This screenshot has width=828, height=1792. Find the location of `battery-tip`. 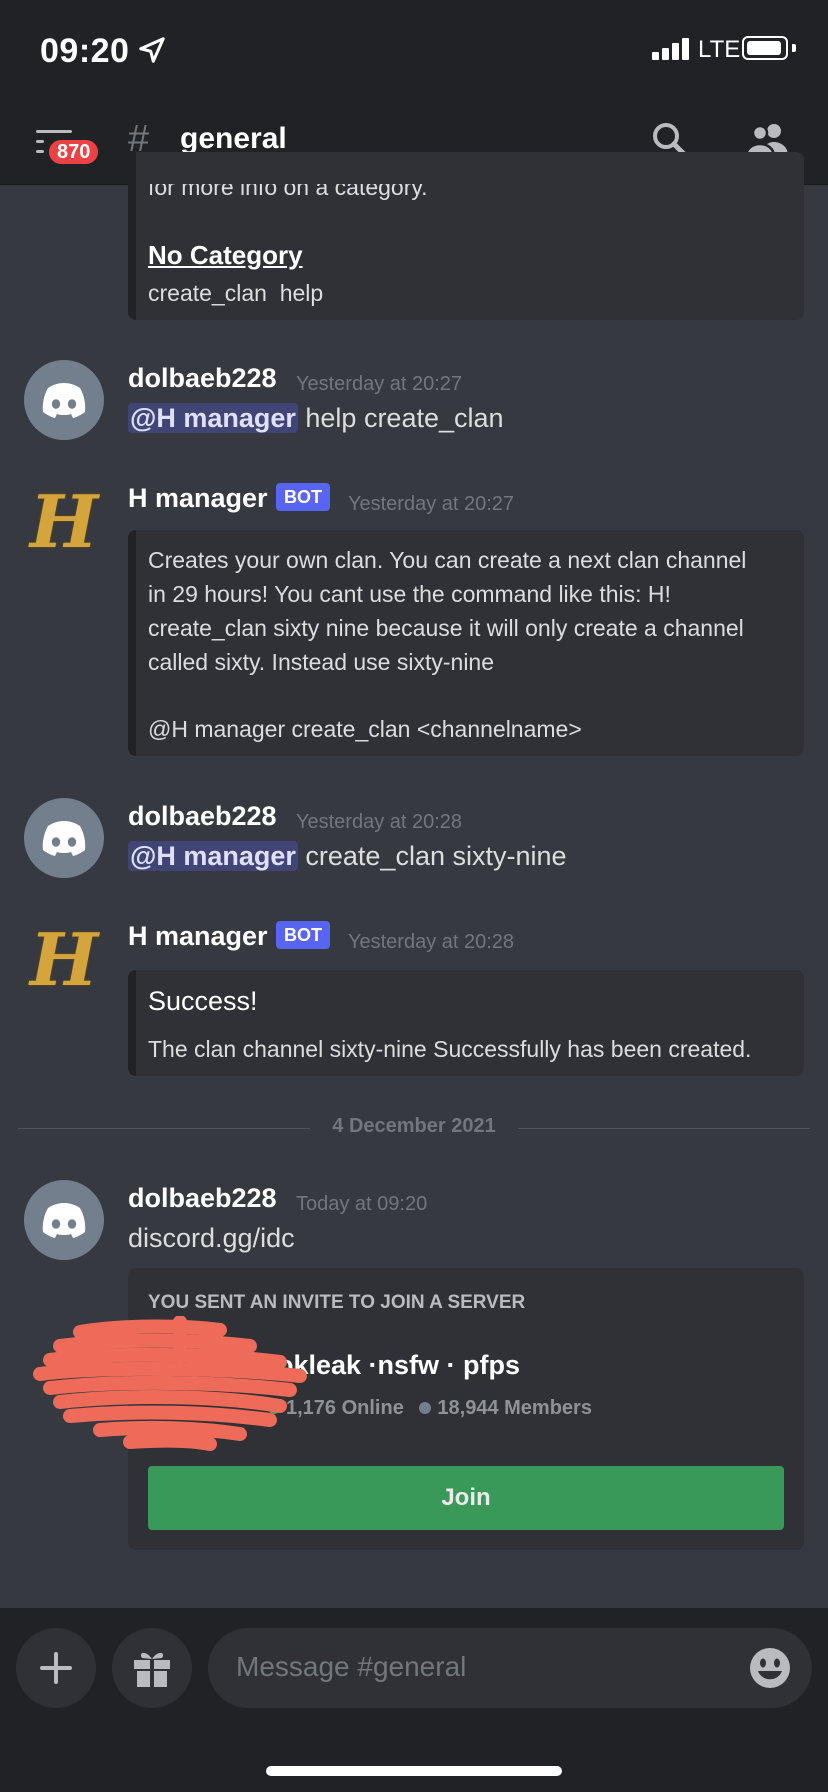

battery-tip is located at coordinates (794, 48).